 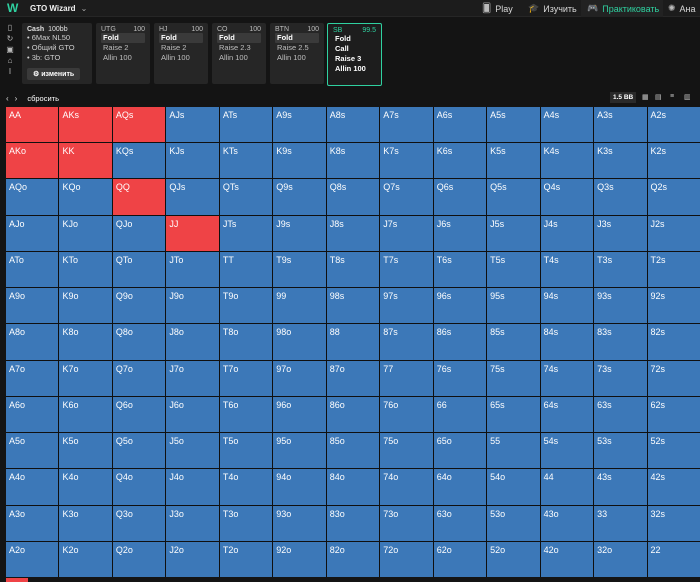 What do you see at coordinates (32, 342) in the screenshot?
I see `hand-cell-A8o: A8o` at bounding box center [32, 342].